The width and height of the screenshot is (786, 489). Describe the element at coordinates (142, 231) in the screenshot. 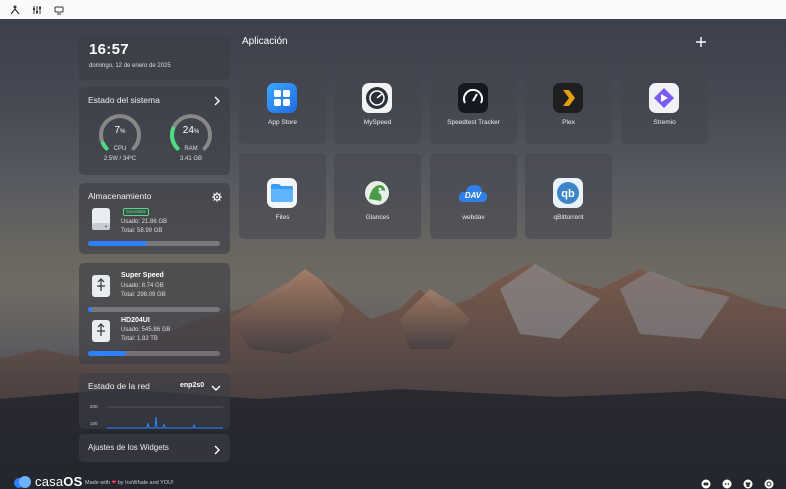

I see `storage-total: Total: 58.99 GB` at that location.